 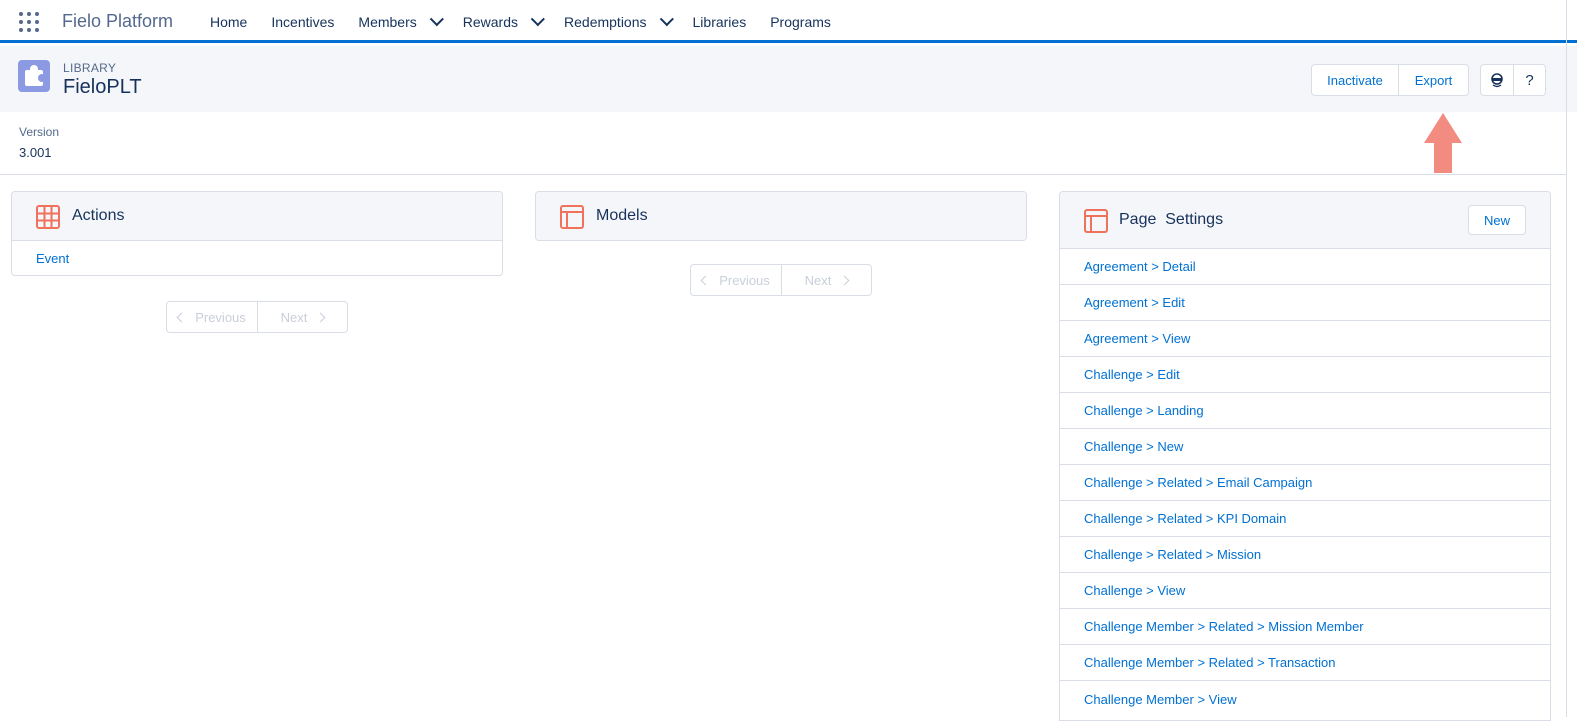 I want to click on nav-item-libraries: Libraries, so click(x=720, y=21).